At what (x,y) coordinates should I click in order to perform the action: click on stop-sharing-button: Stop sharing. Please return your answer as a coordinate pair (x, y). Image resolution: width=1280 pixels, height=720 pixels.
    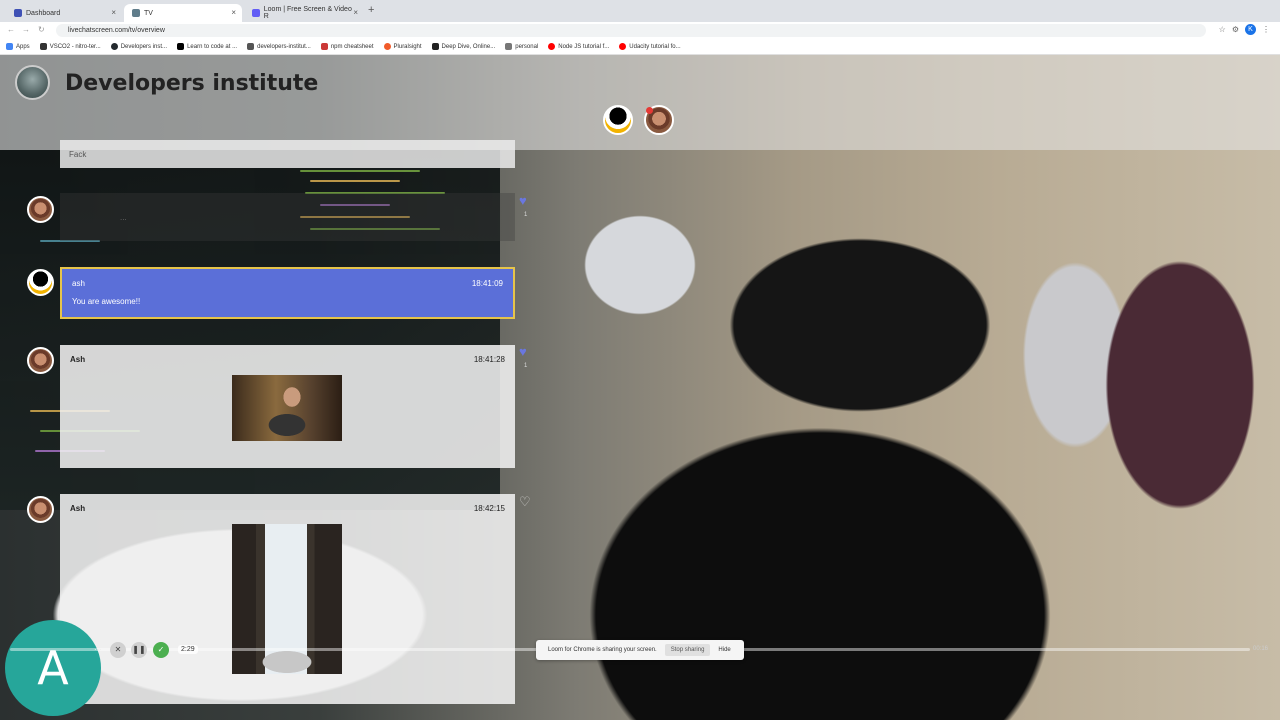
    Looking at the image, I should click on (687, 650).